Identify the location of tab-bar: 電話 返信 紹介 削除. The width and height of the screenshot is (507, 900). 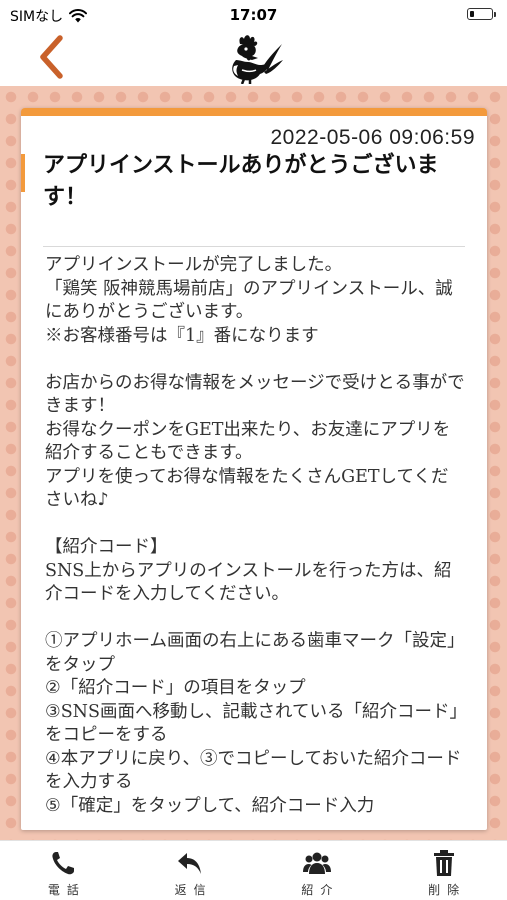
(253, 870).